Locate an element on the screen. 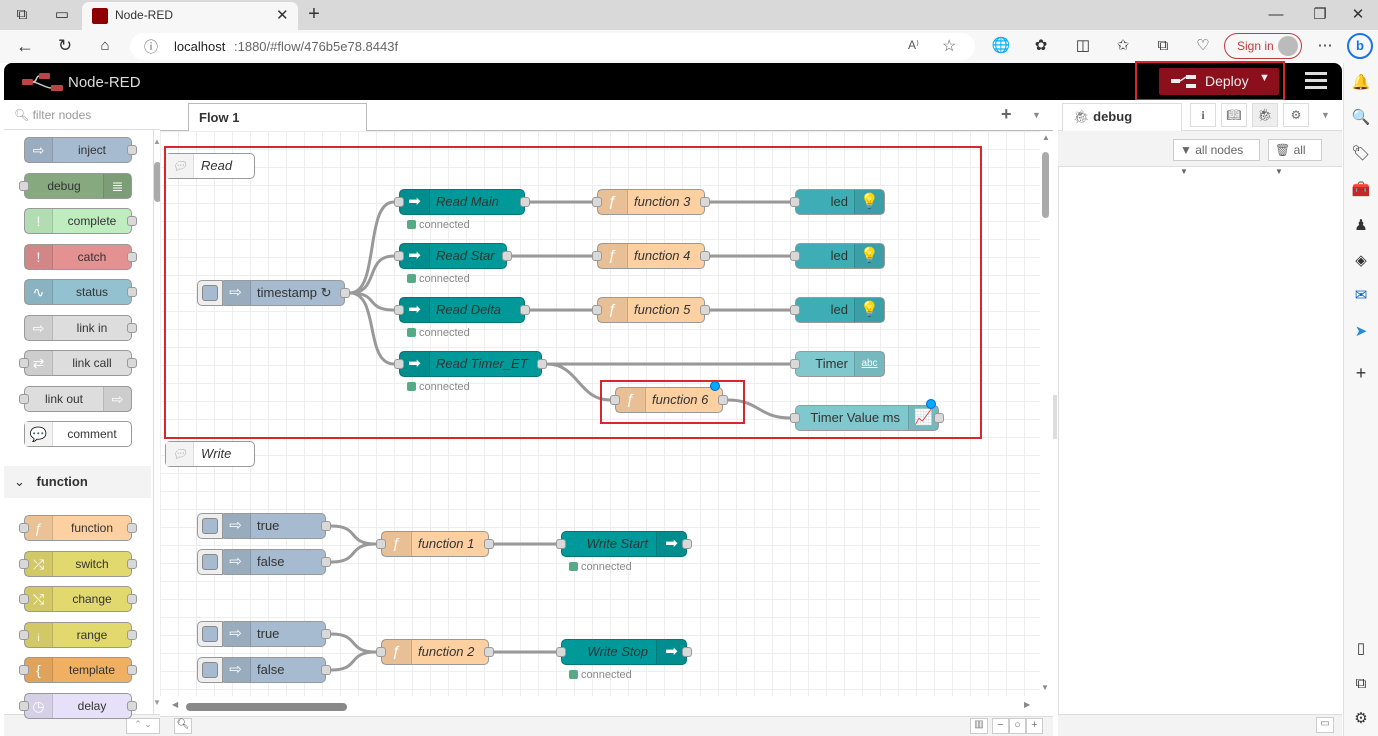 This screenshot has width=1378, height=736. canvas-scroll-thumb is located at coordinates (1045, 185).